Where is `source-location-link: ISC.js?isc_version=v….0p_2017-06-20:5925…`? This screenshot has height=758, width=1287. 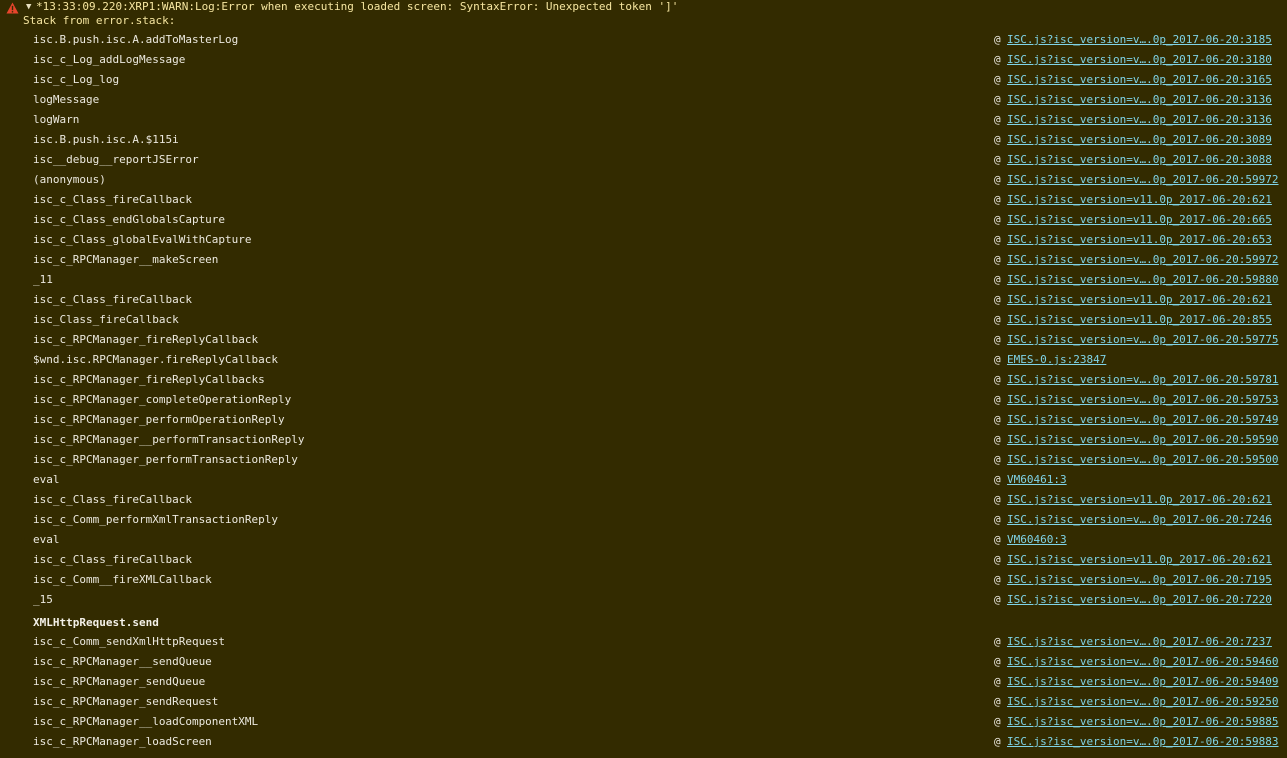 source-location-link: ISC.js?isc_version=v….0p_2017-06-20:5925… is located at coordinates (1143, 702).